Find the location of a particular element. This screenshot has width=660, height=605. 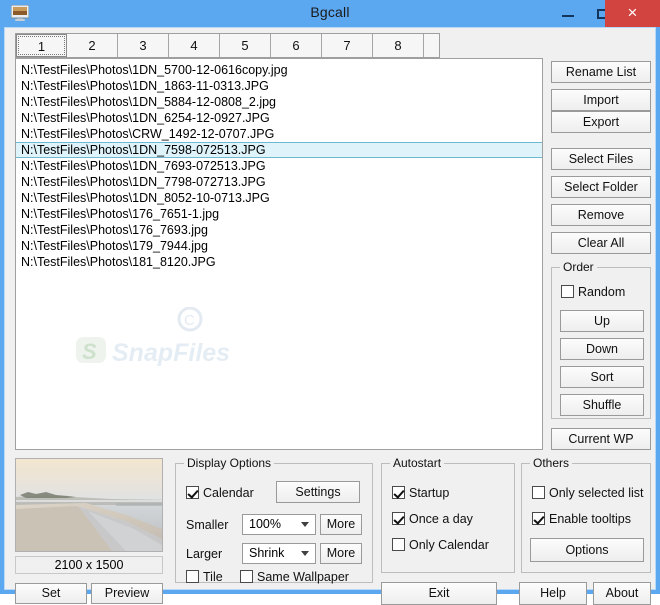

display-options-title: Display Options is located at coordinates (229, 463).